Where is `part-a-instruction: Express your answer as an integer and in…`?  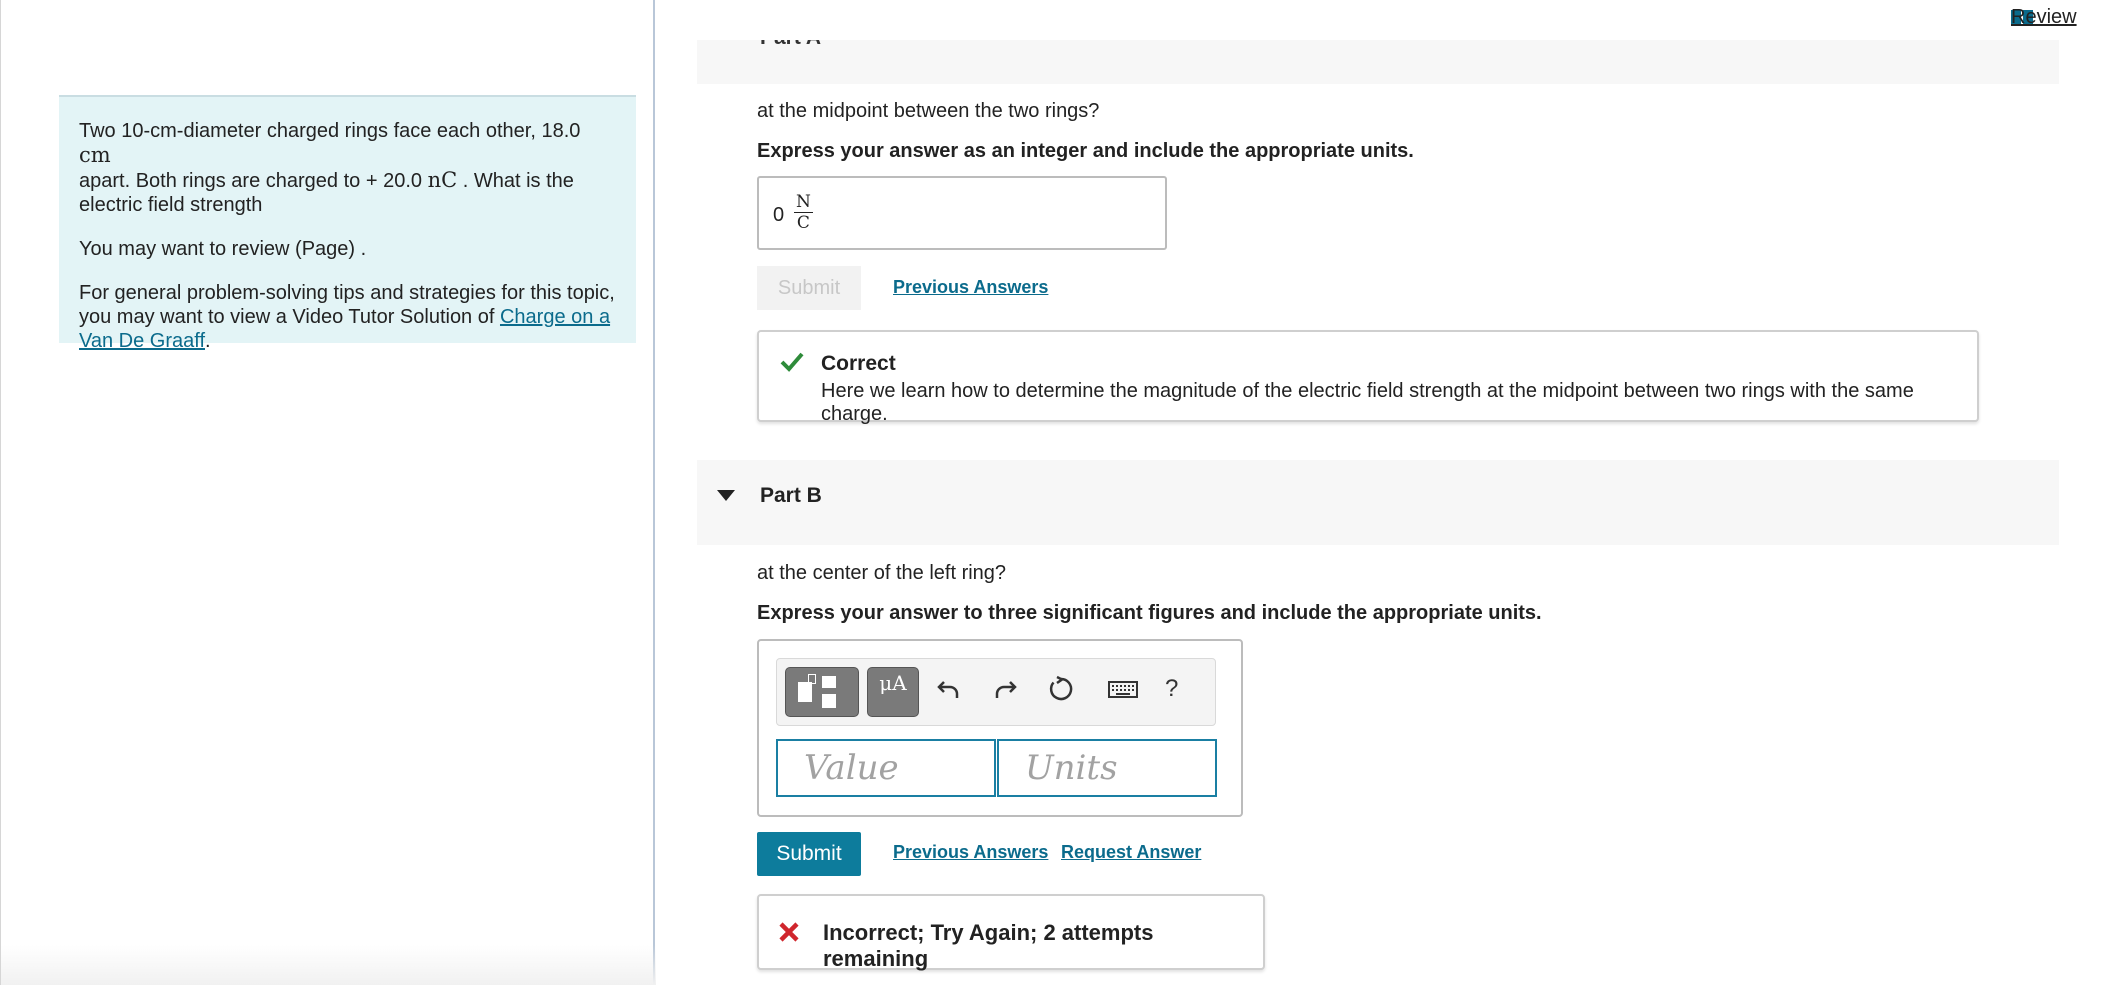 part-a-instruction: Express your answer as an integer and in… is located at coordinates (1085, 151).